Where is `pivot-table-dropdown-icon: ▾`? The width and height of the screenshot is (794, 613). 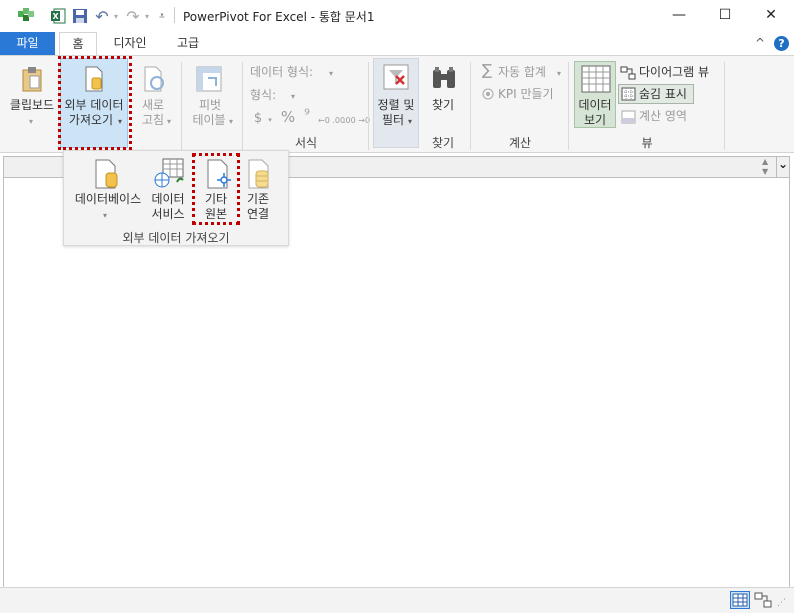
pivot-table-dropdown-icon: ▾ is located at coordinates (231, 121).